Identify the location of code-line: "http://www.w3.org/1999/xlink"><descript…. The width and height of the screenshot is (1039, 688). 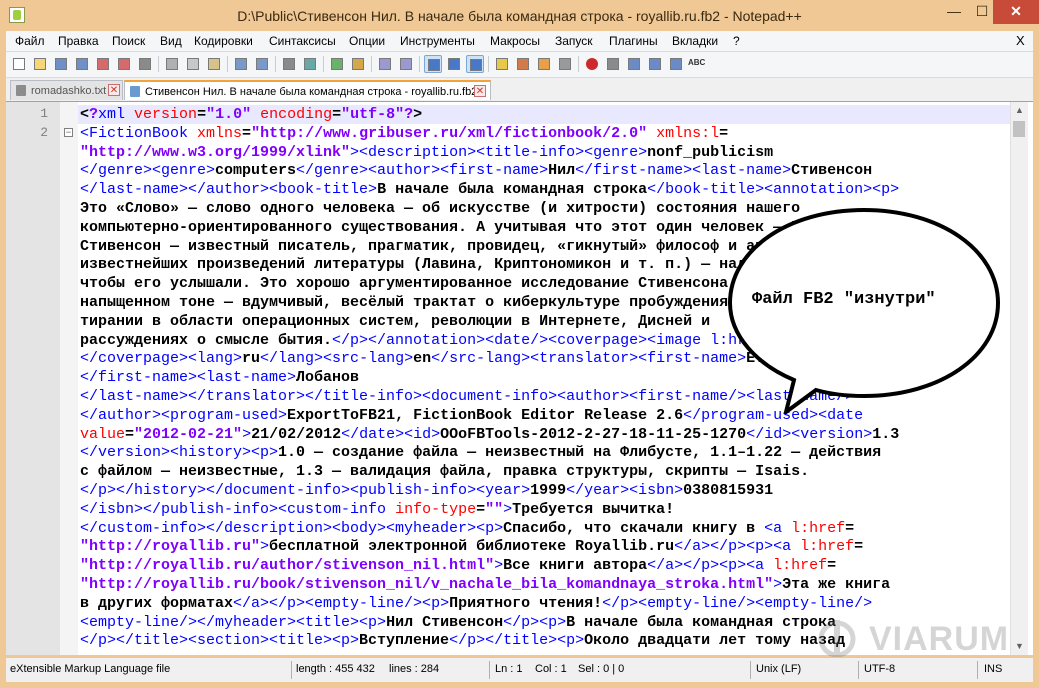
(545, 153).